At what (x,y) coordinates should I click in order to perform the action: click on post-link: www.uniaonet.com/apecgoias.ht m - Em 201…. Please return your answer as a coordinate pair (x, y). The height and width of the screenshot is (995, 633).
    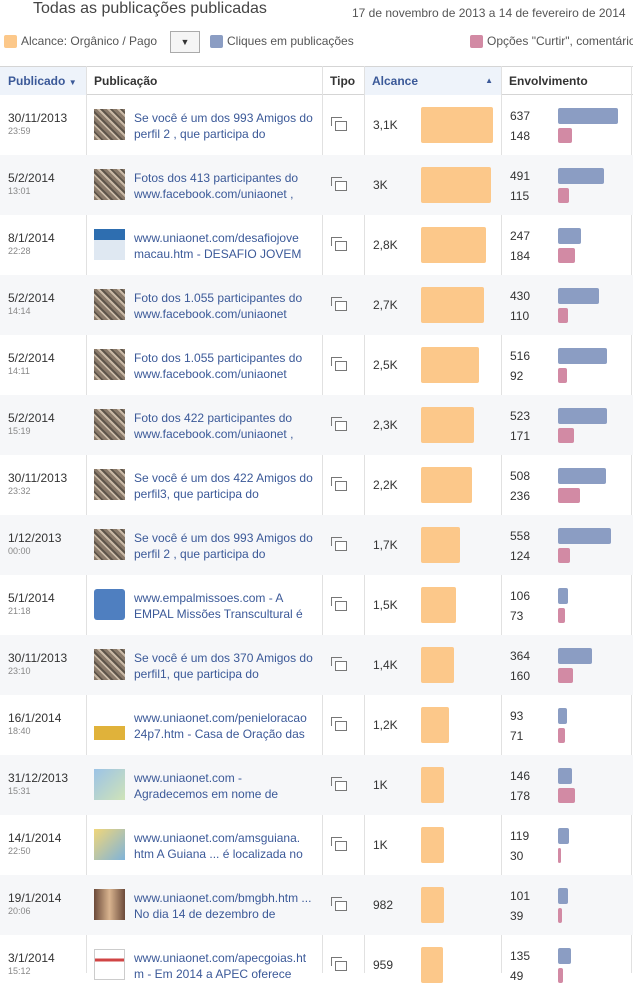
    Looking at the image, I should click on (224, 966).